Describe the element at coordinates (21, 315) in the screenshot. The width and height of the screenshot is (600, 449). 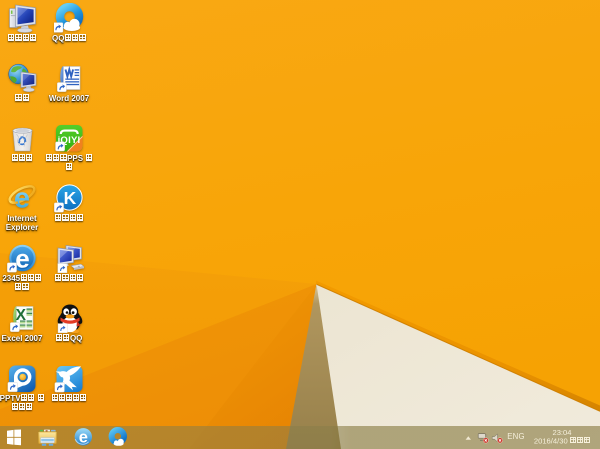
I see `svg-text: X` at that location.